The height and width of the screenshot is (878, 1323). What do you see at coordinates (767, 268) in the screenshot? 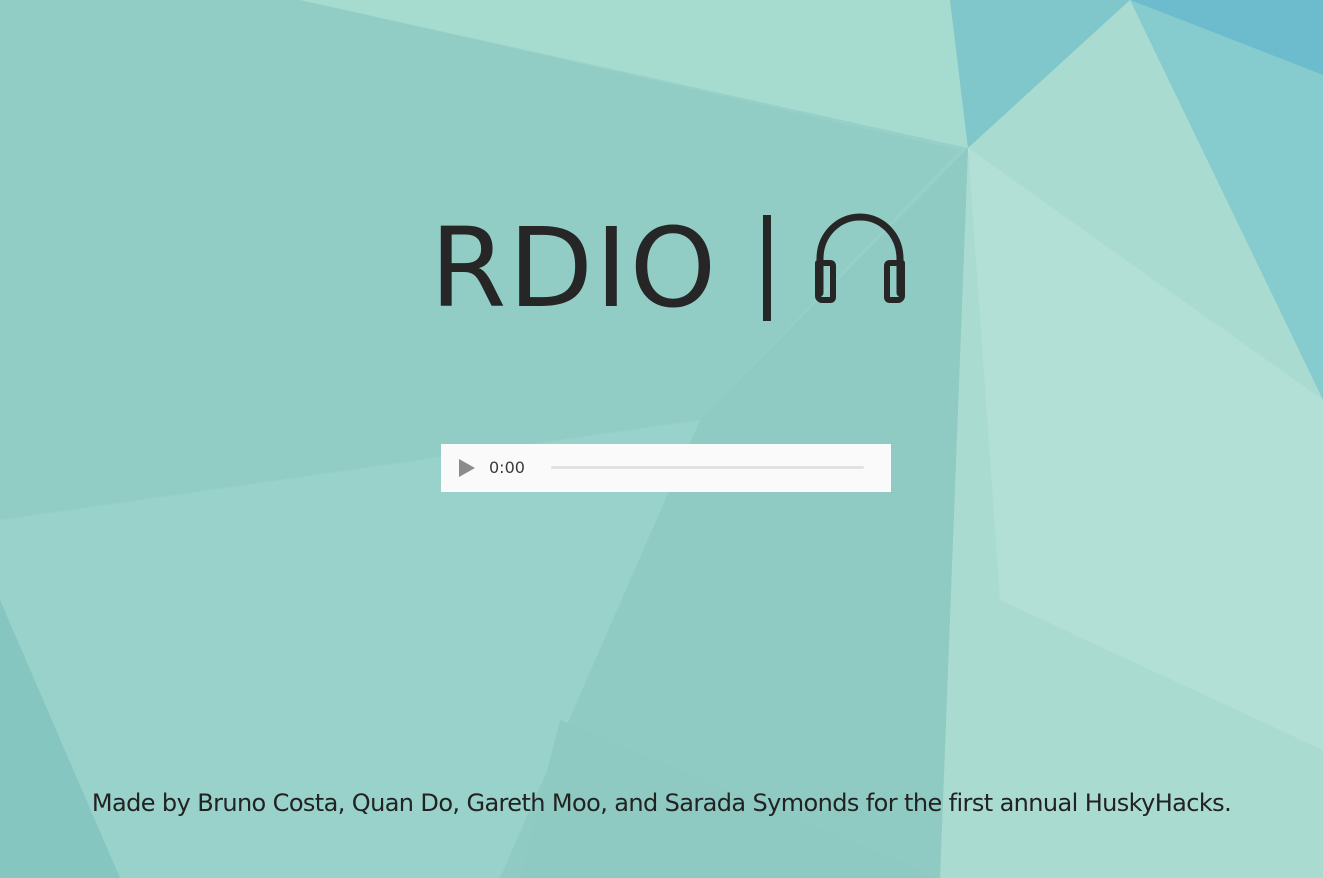
I see `title-separator` at bounding box center [767, 268].